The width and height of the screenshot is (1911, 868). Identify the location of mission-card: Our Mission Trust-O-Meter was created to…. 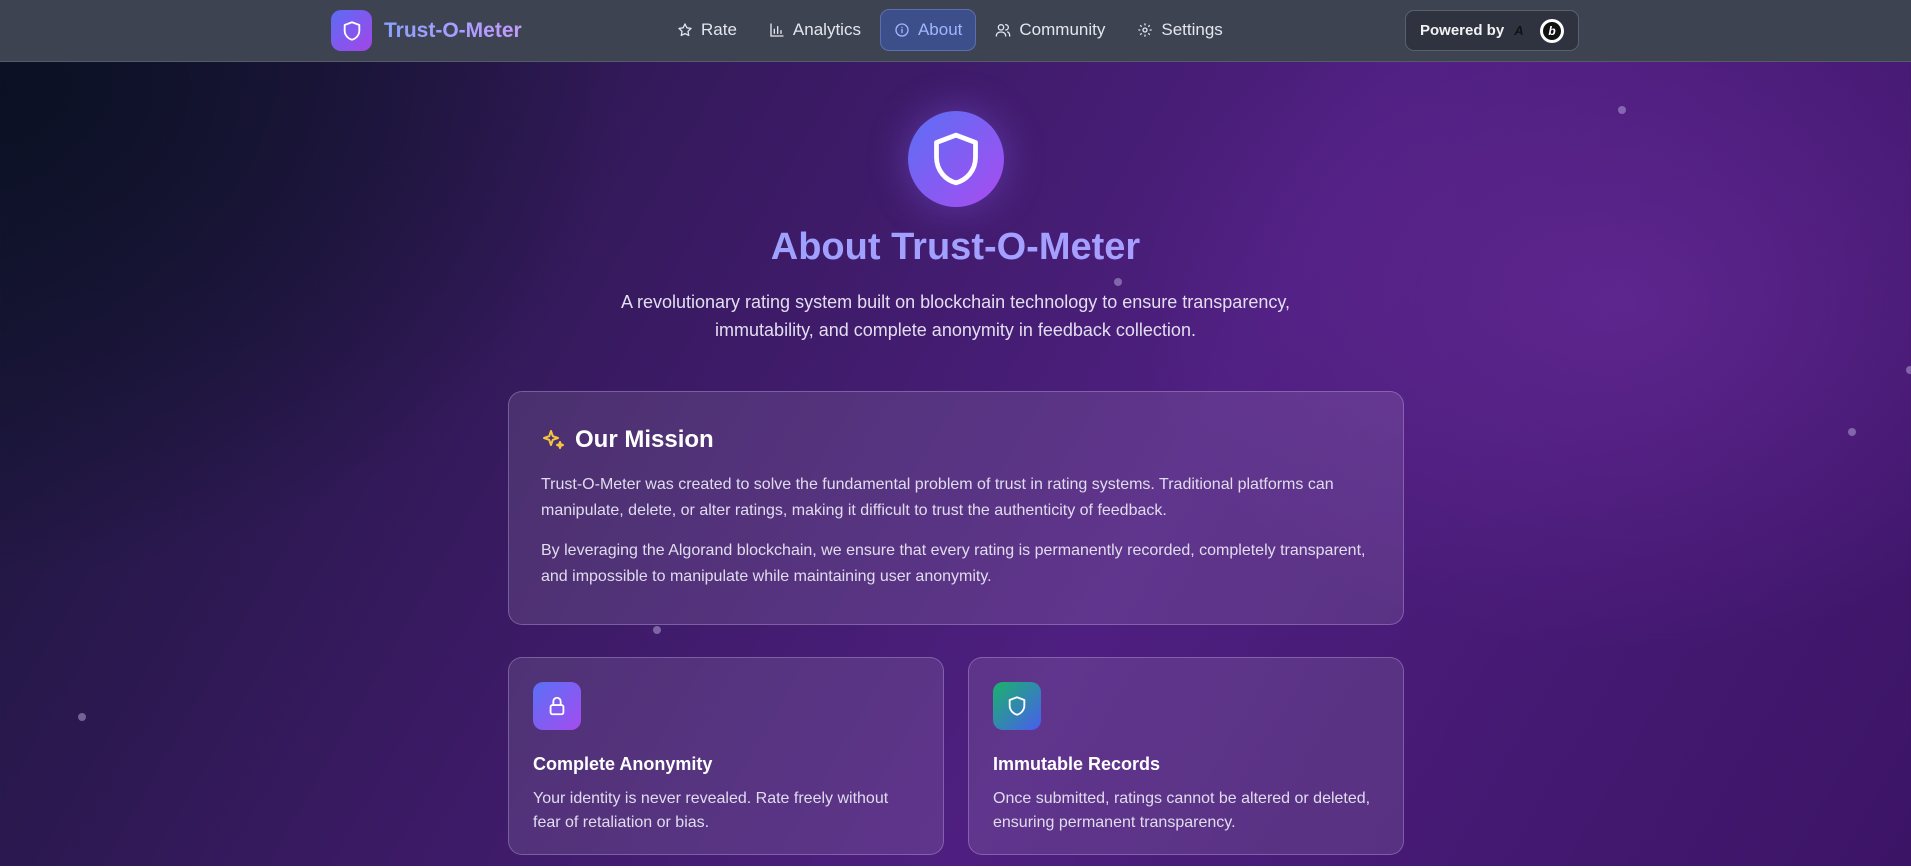
(956, 508).